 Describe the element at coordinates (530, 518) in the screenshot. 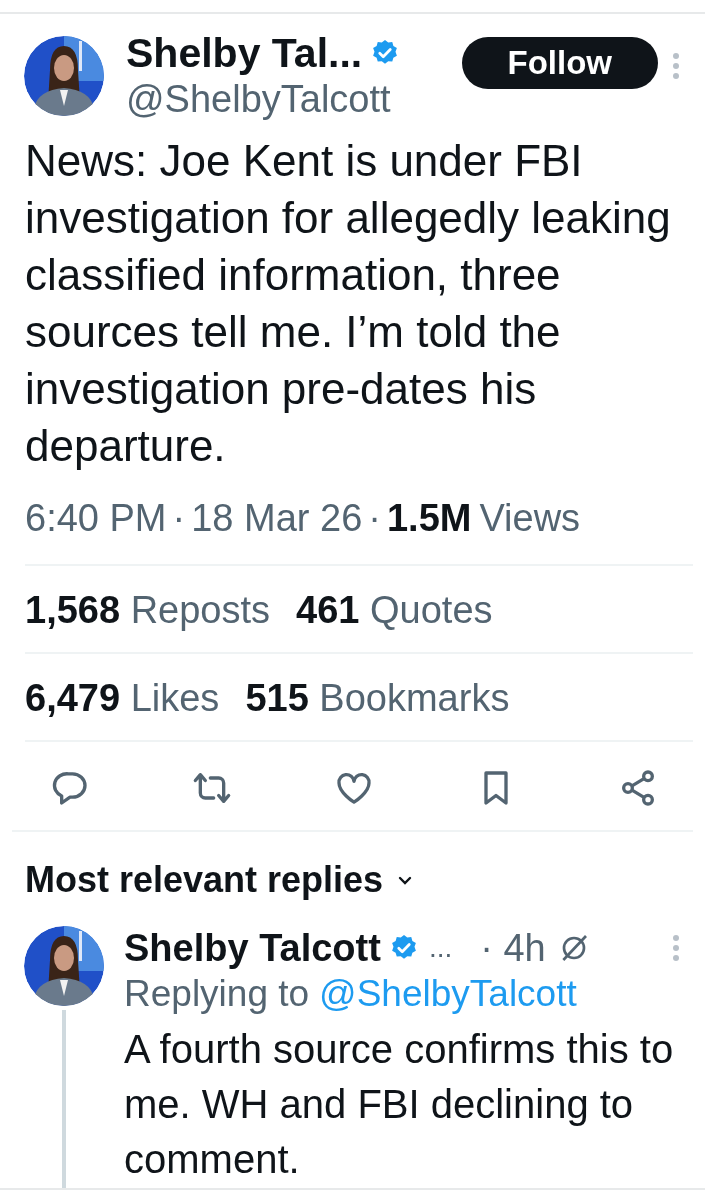

I see `views-label: Views` at that location.